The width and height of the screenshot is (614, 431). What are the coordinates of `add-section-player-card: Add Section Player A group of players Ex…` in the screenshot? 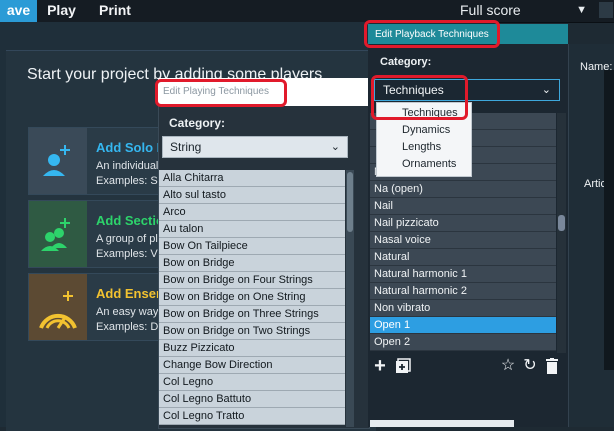 It's located at (121, 234).